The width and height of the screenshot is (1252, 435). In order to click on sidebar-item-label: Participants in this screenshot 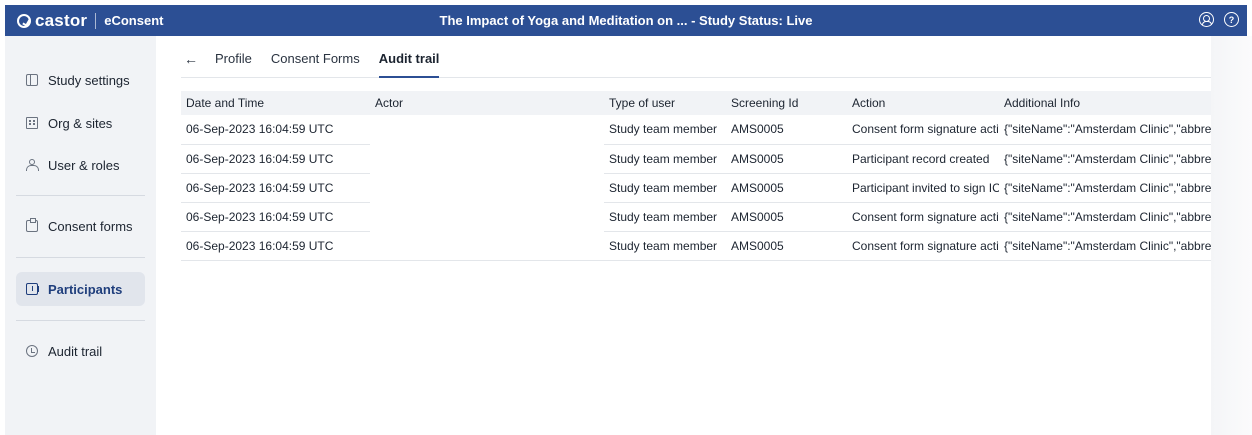, I will do `click(85, 289)`.